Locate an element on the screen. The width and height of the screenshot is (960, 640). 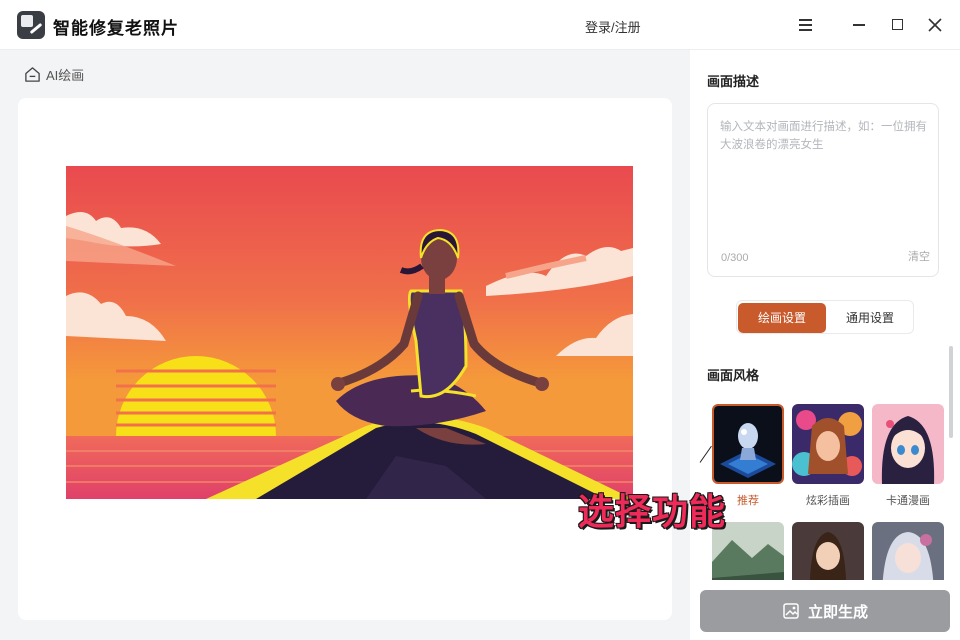
close-icon is located at coordinates (935, 25).